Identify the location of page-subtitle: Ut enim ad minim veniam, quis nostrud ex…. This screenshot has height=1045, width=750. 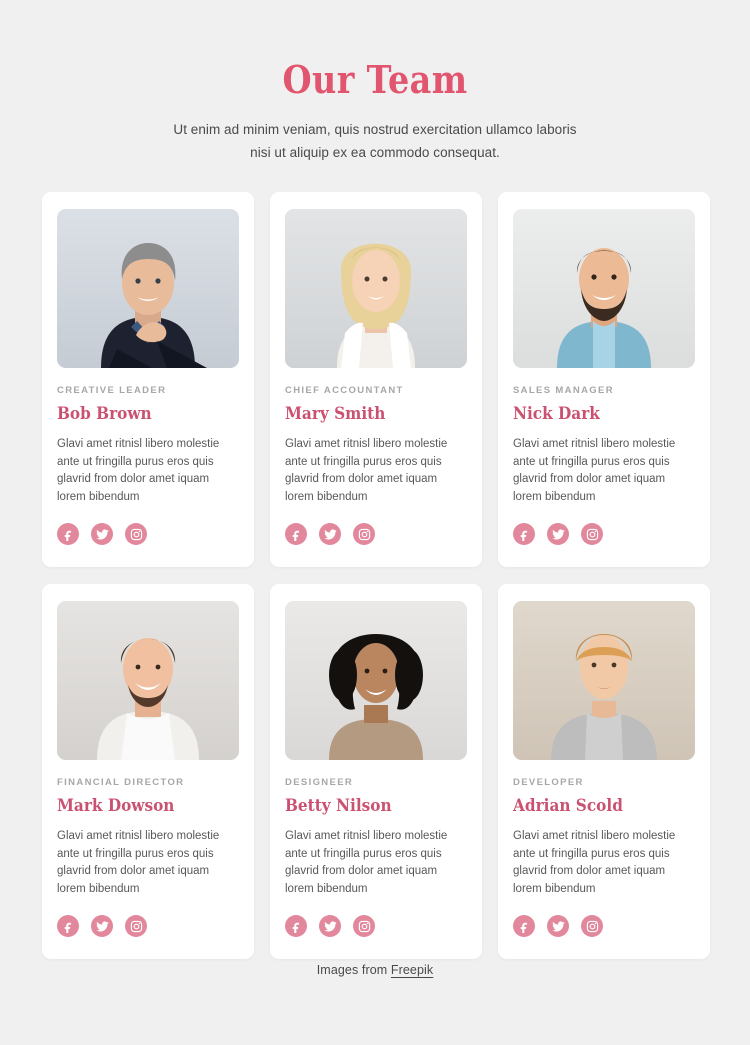
(375, 141).